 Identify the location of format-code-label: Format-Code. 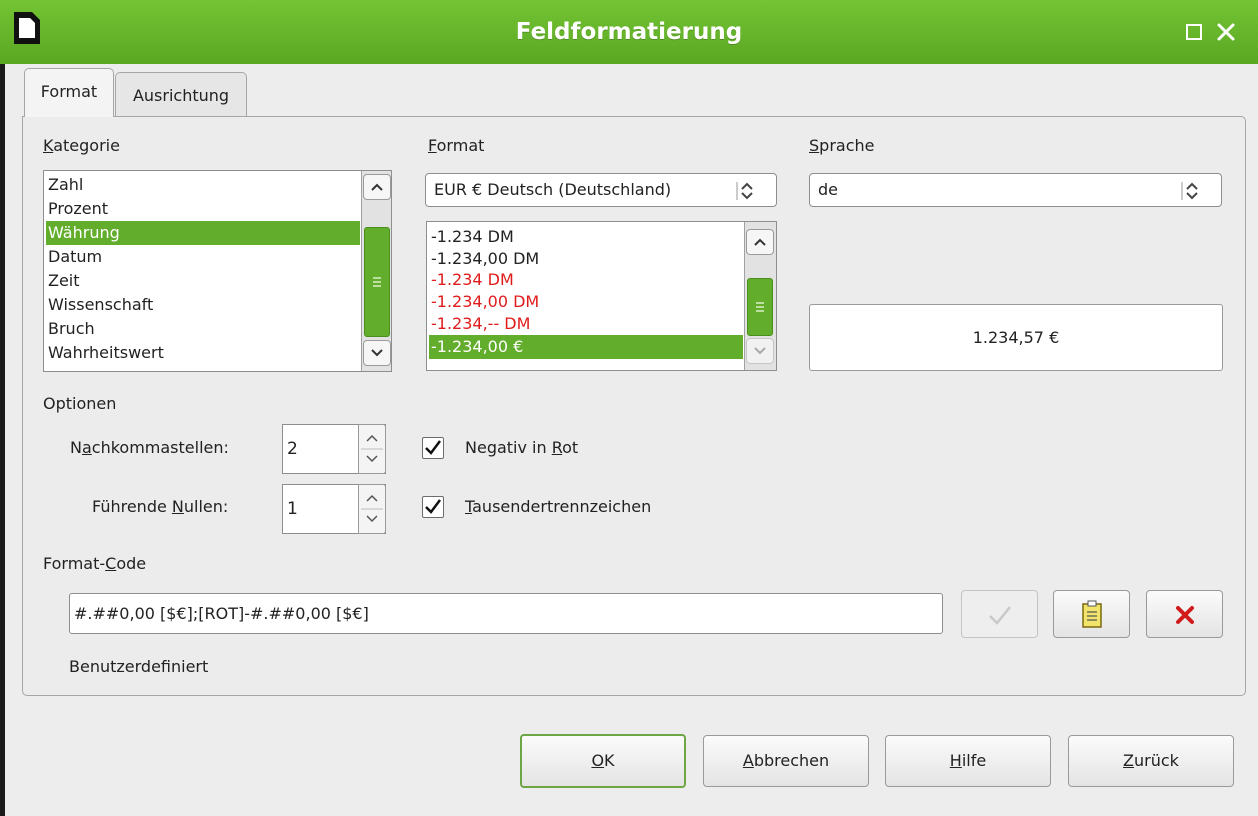
(95, 563).